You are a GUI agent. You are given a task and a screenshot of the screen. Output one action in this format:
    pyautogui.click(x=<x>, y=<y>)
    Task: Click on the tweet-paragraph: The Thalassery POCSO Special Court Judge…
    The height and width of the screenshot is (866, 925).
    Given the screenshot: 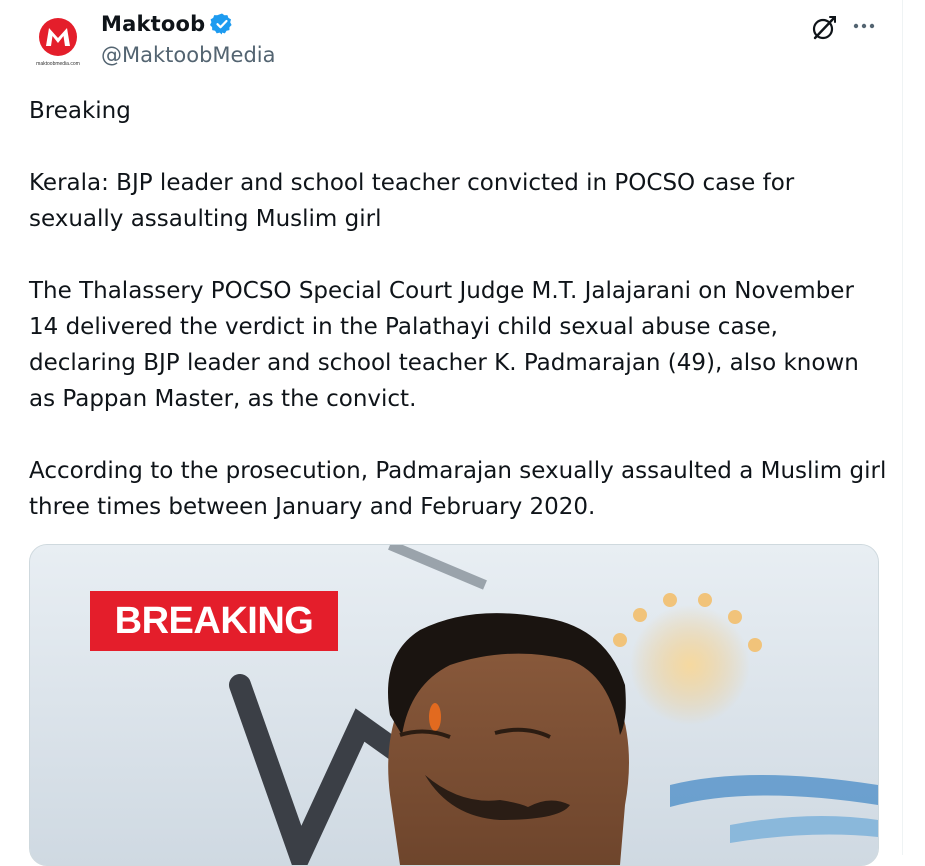 What is the action you would take?
    pyautogui.click(x=448, y=345)
    